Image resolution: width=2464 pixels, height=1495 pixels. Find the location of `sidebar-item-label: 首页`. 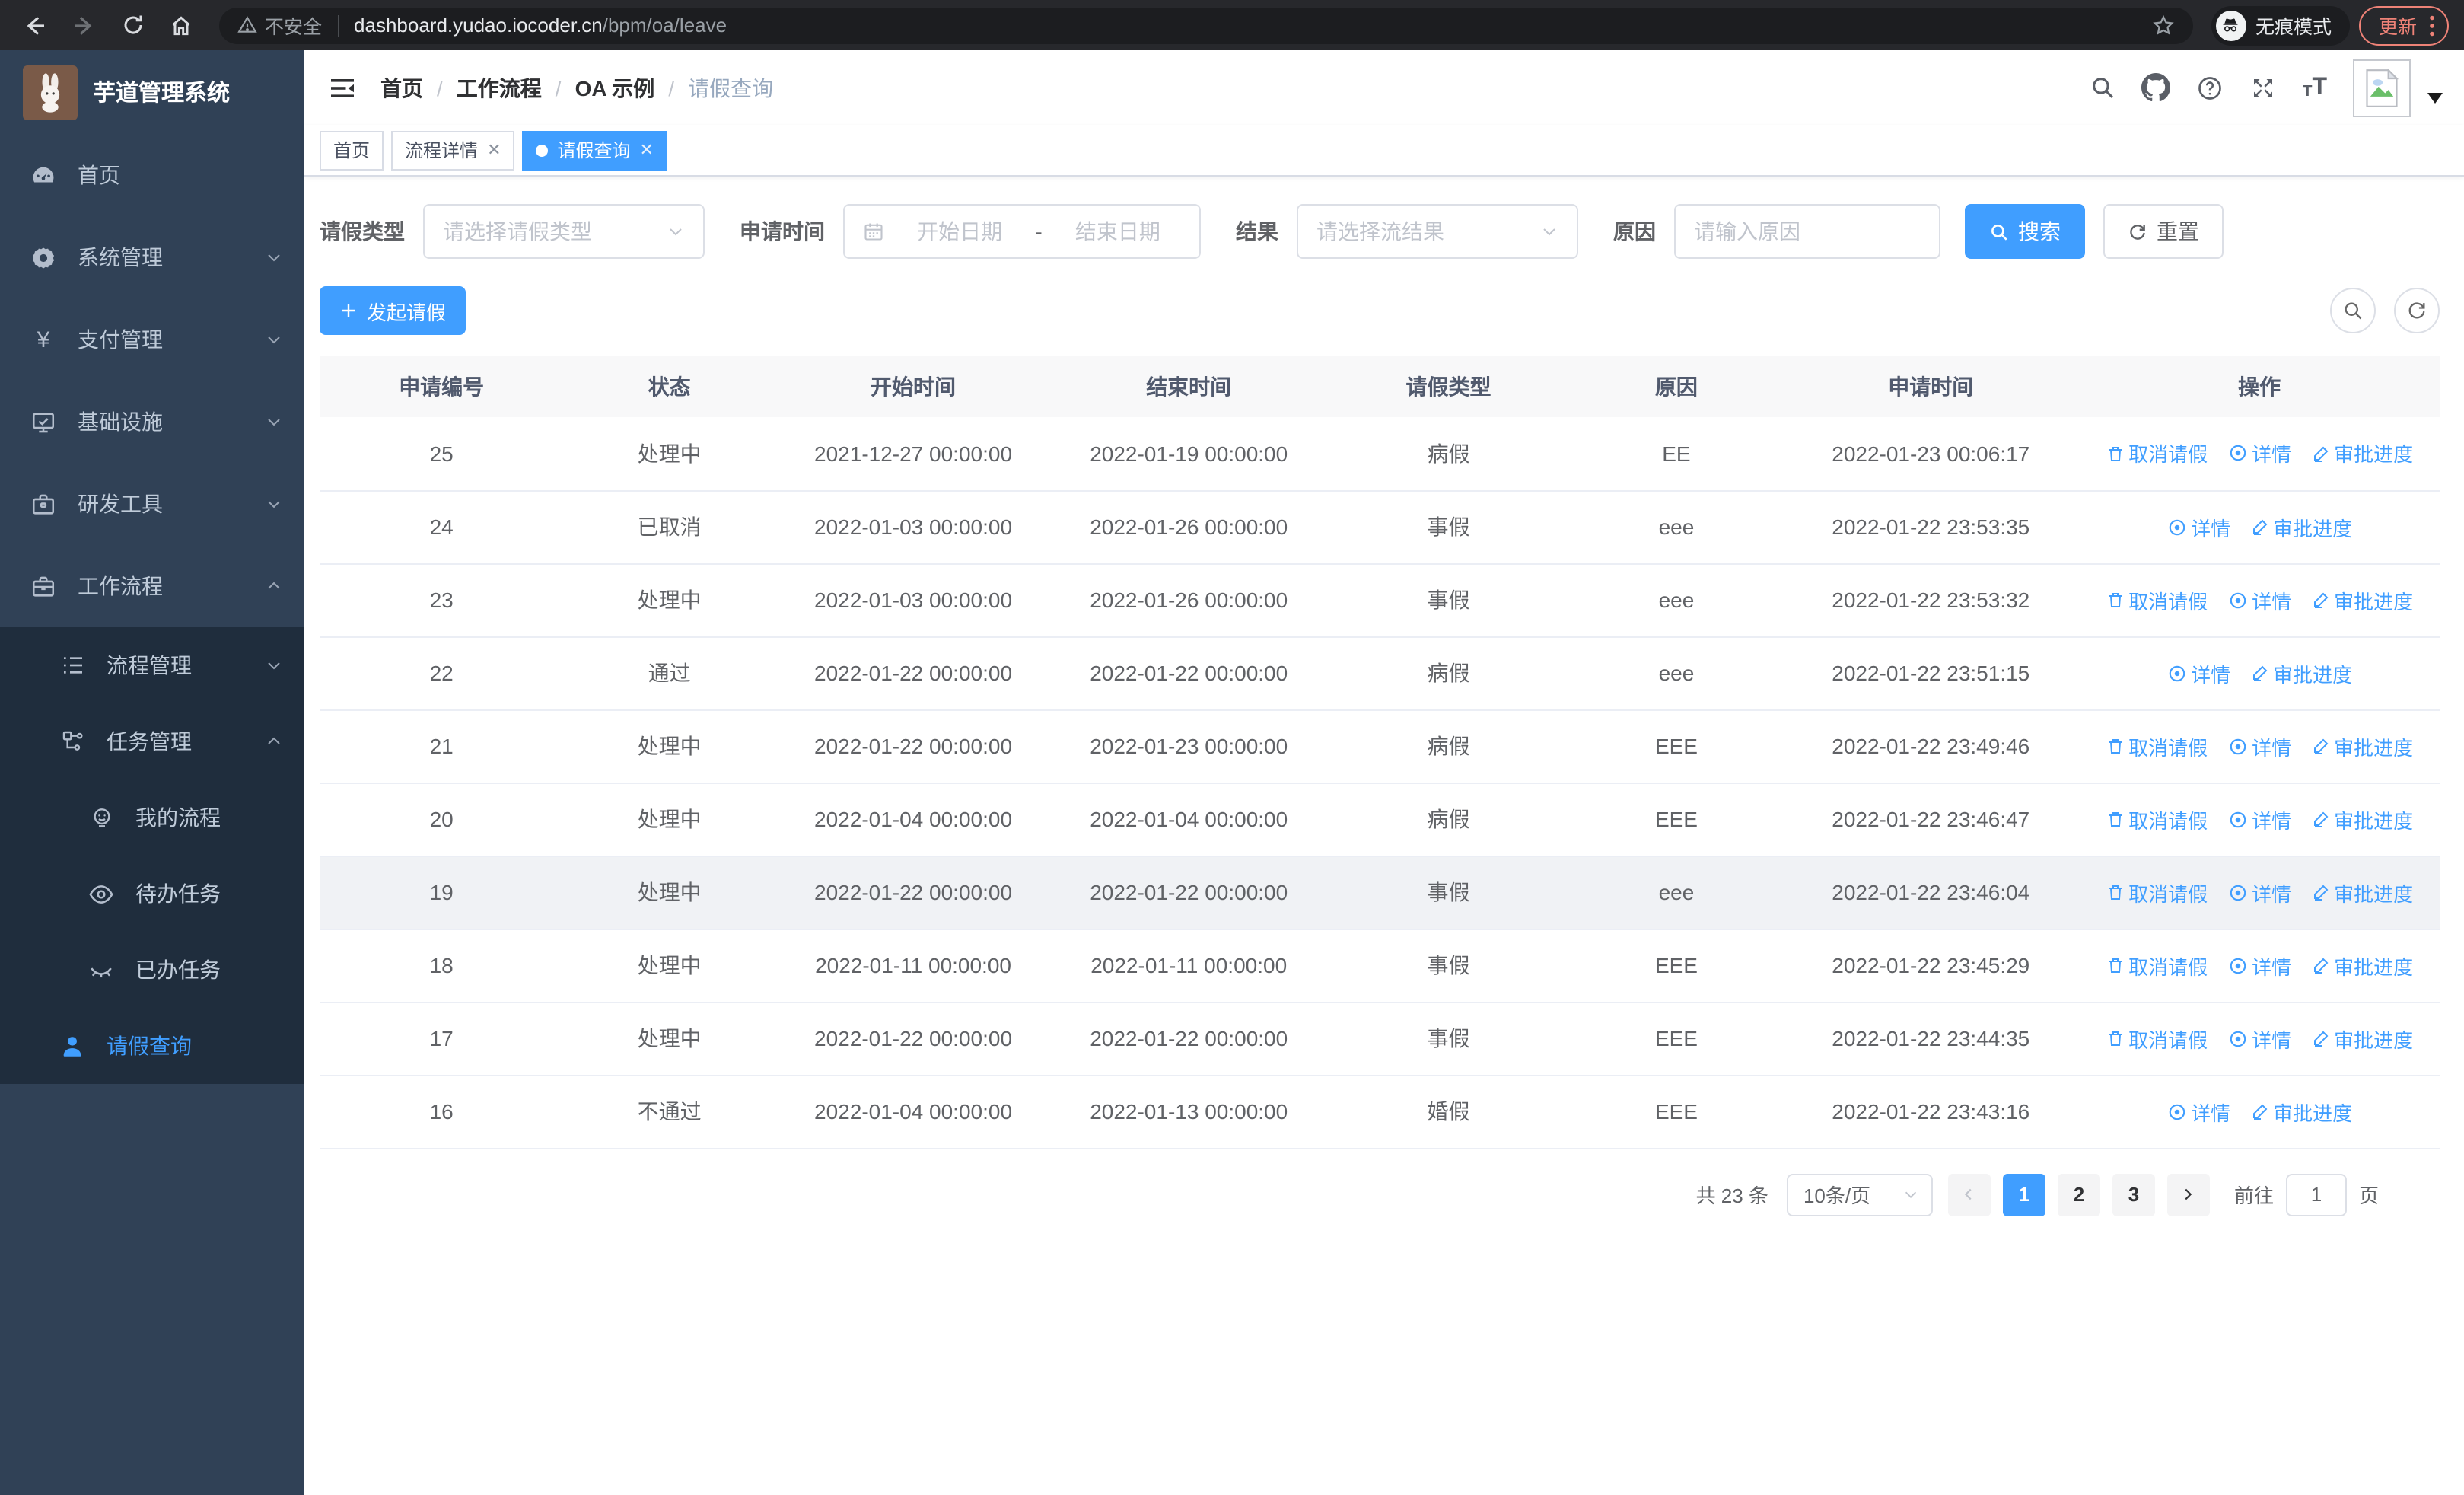

sidebar-item-label: 首页 is located at coordinates (99, 175).